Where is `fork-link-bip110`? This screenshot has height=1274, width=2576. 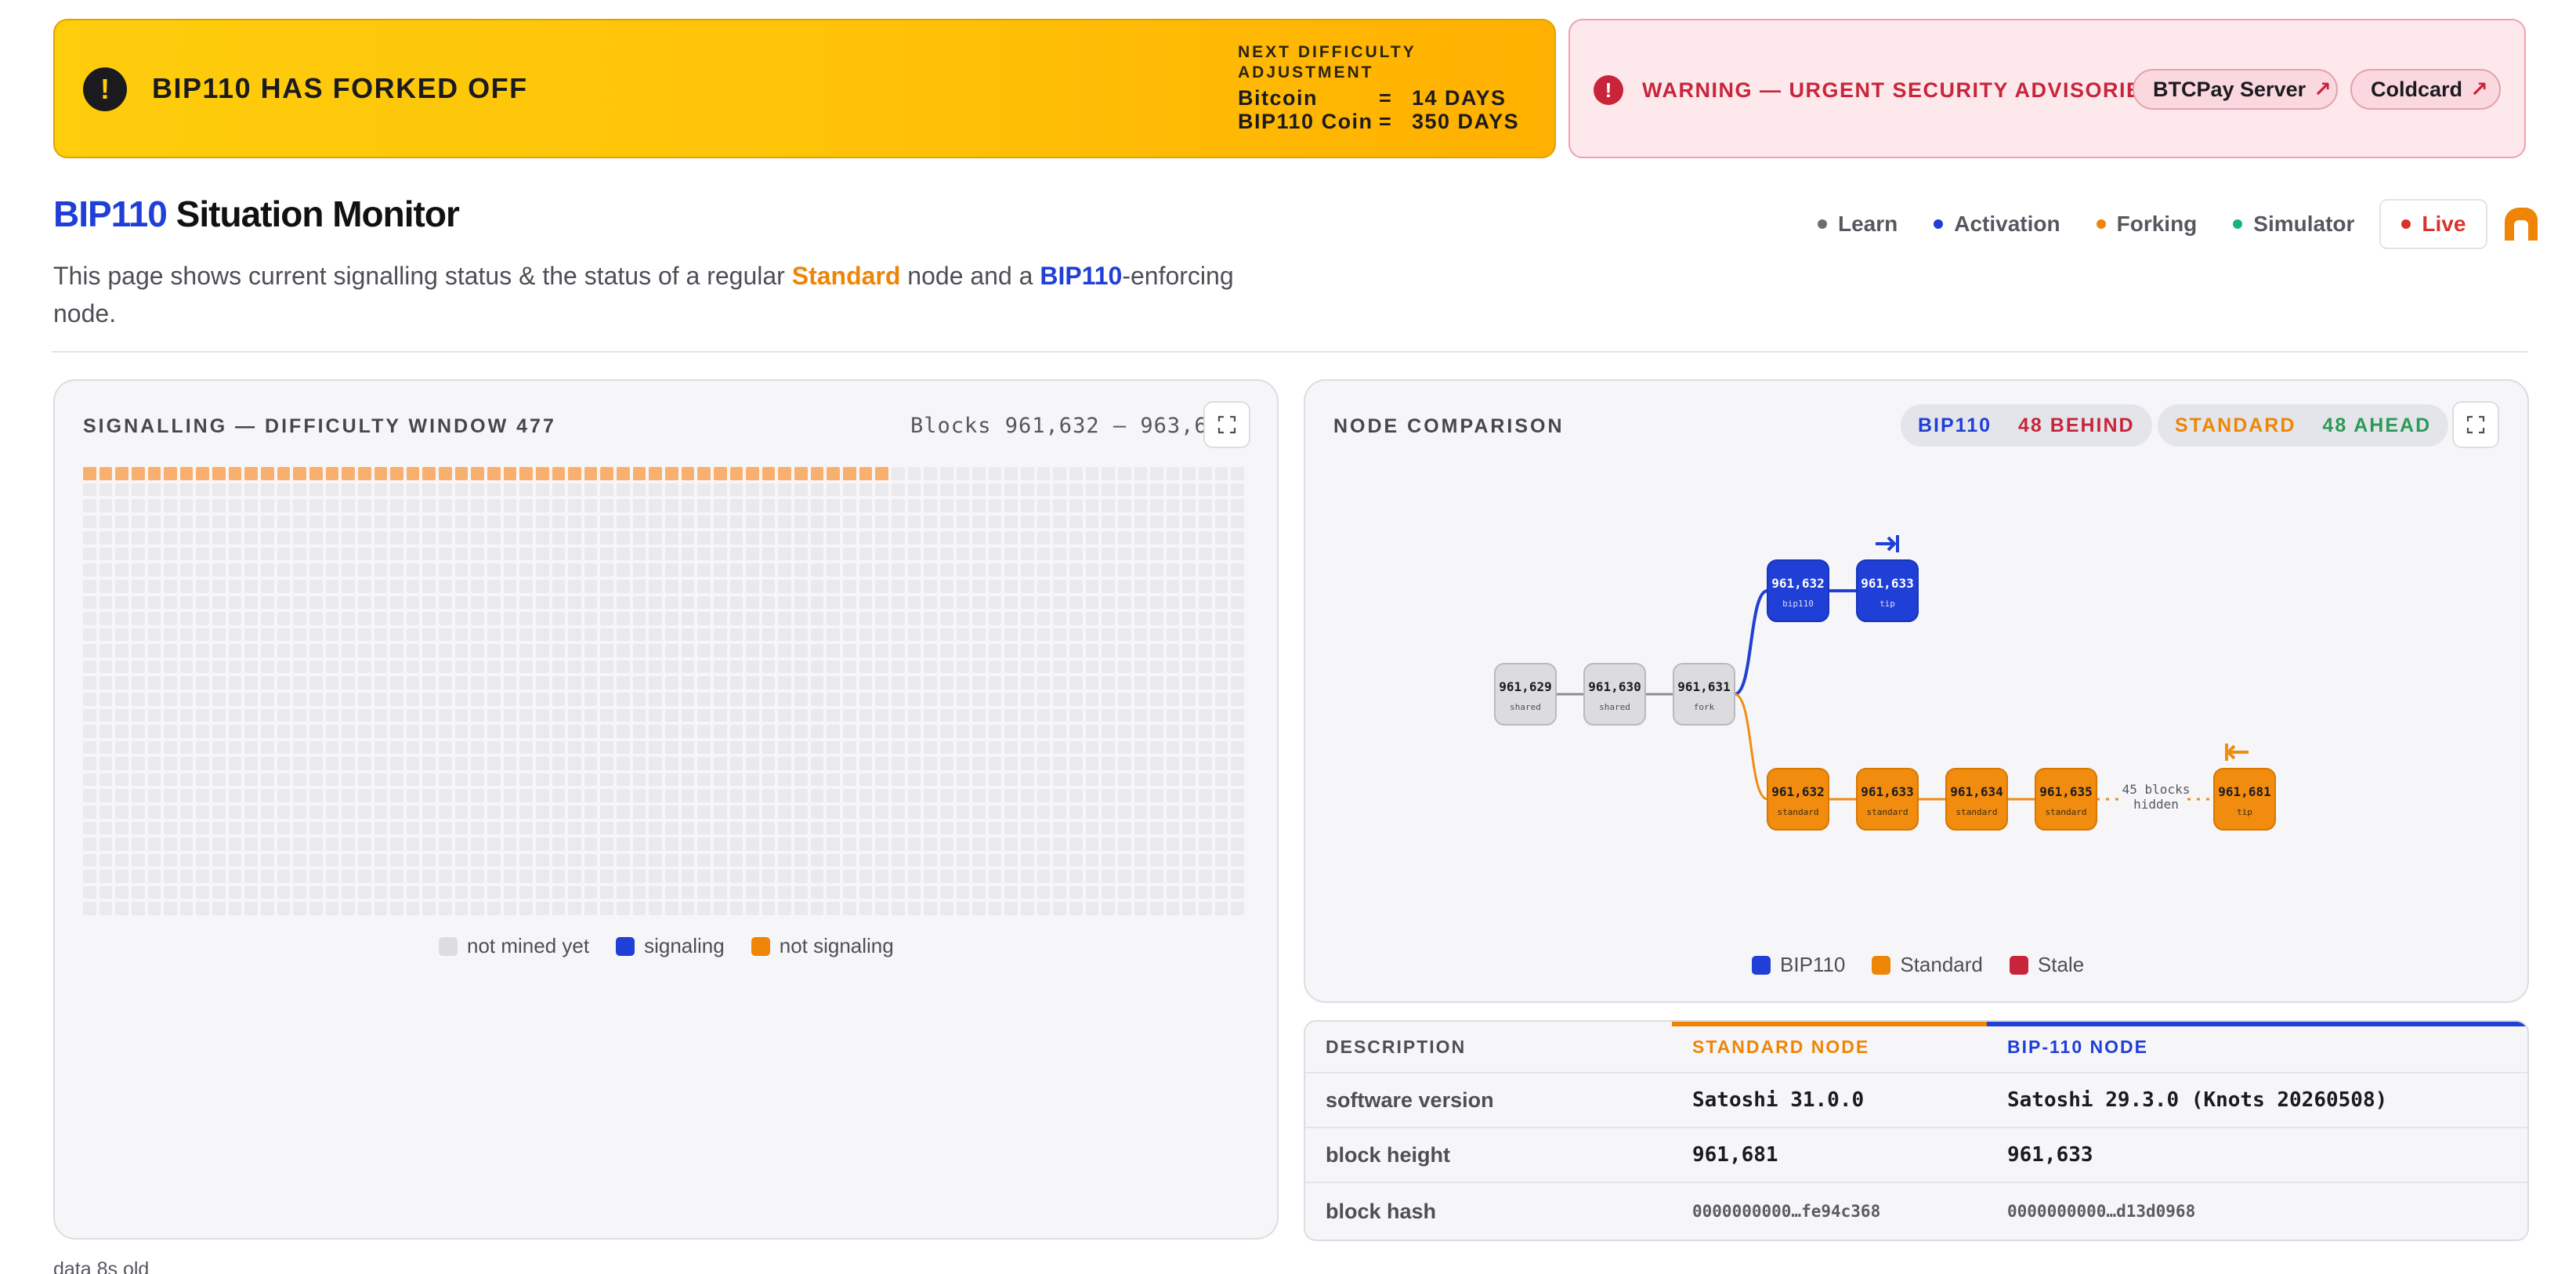
fork-link-bip110 is located at coordinates (1751, 643).